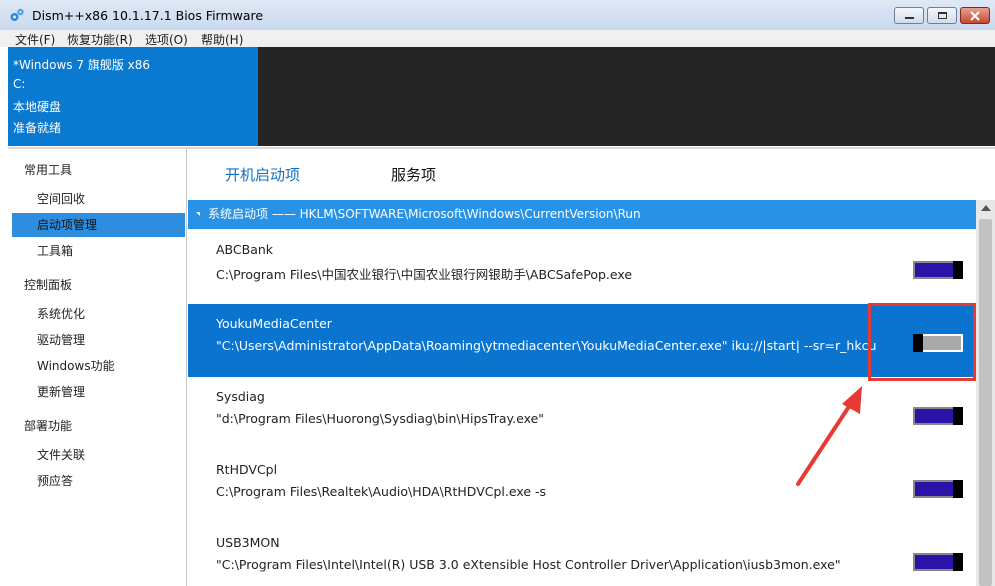 The image size is (995, 586). Describe the element at coordinates (82, 65) in the screenshot. I see `os-name: *Windows 7 旗舰版 x86` at that location.